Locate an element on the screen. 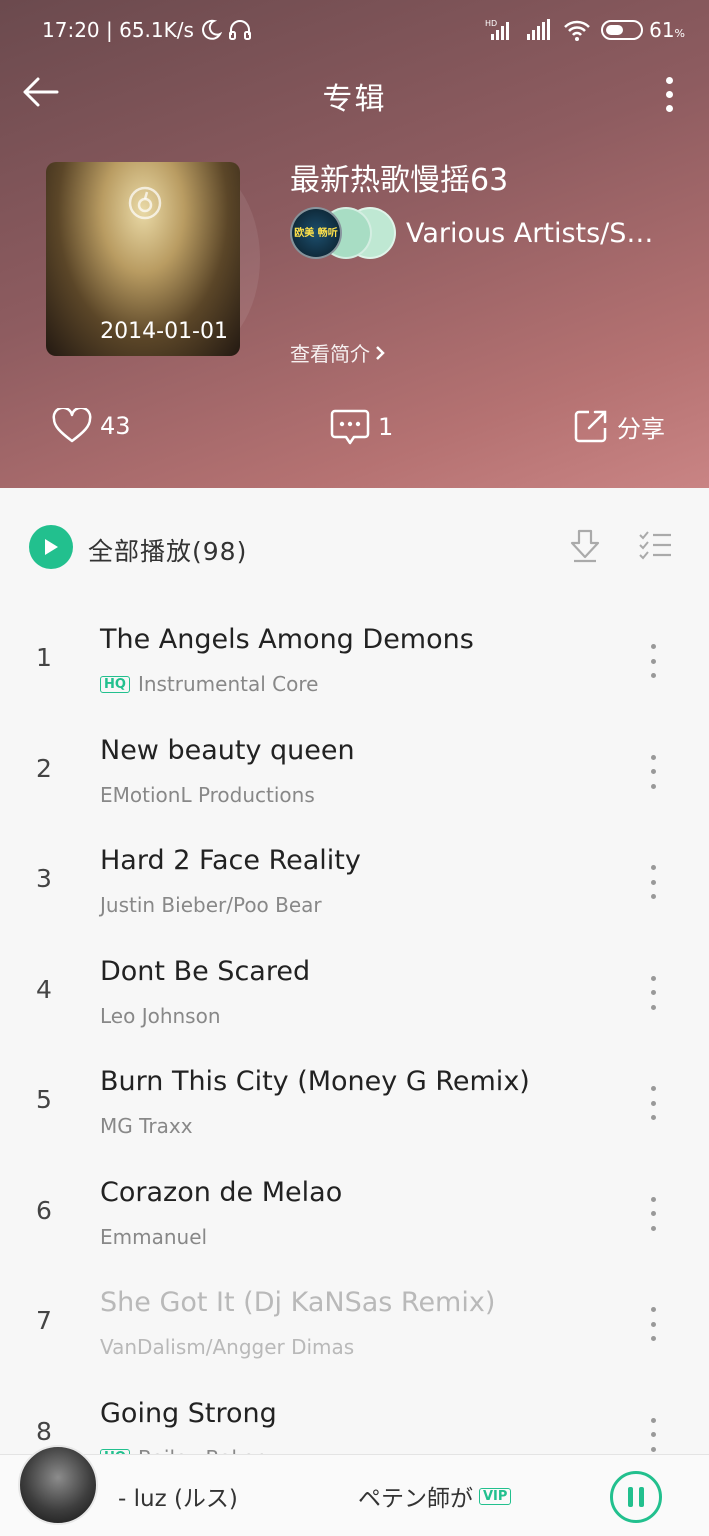 The image size is (709, 1536). page-title: 专辑 is located at coordinates (354, 99).